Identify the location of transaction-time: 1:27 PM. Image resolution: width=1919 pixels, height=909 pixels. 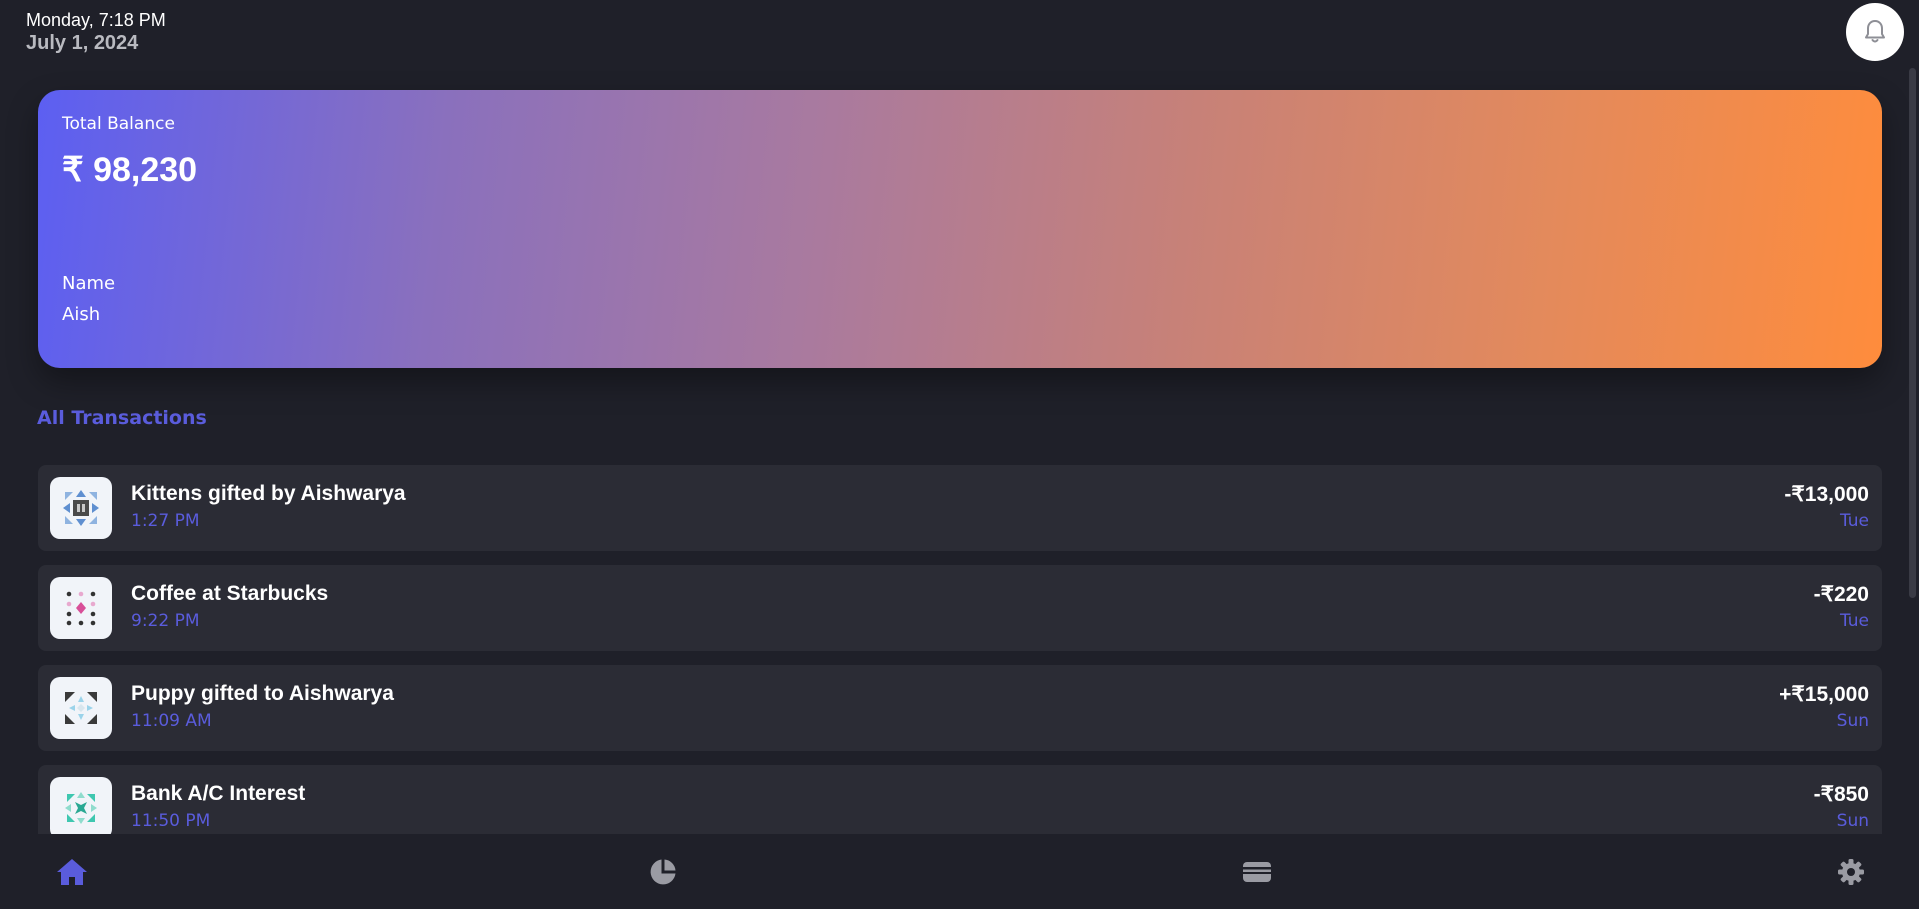
(165, 521).